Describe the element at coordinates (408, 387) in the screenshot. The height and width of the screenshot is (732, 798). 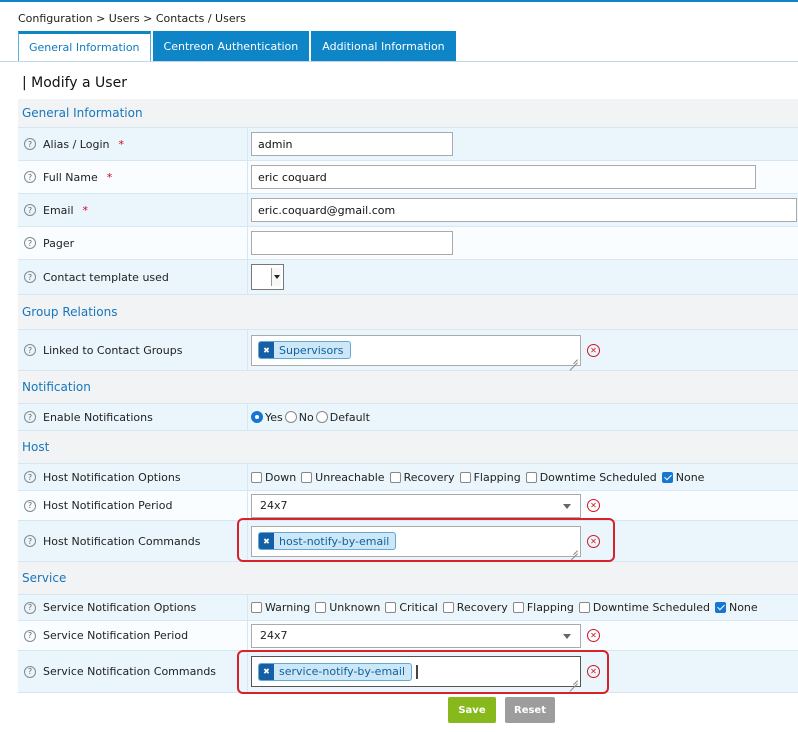
I see `section-notification: Notification` at that location.